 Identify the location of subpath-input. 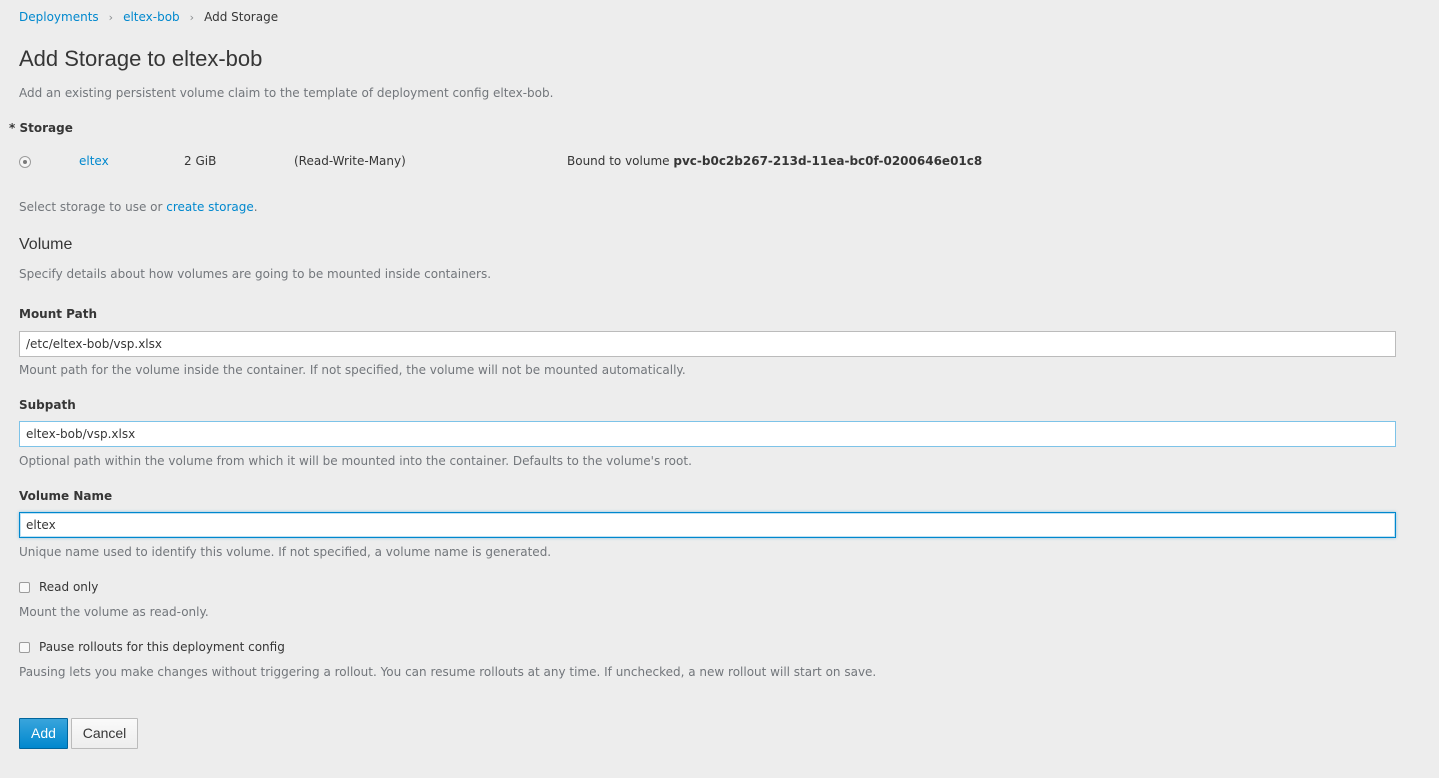
(707, 434).